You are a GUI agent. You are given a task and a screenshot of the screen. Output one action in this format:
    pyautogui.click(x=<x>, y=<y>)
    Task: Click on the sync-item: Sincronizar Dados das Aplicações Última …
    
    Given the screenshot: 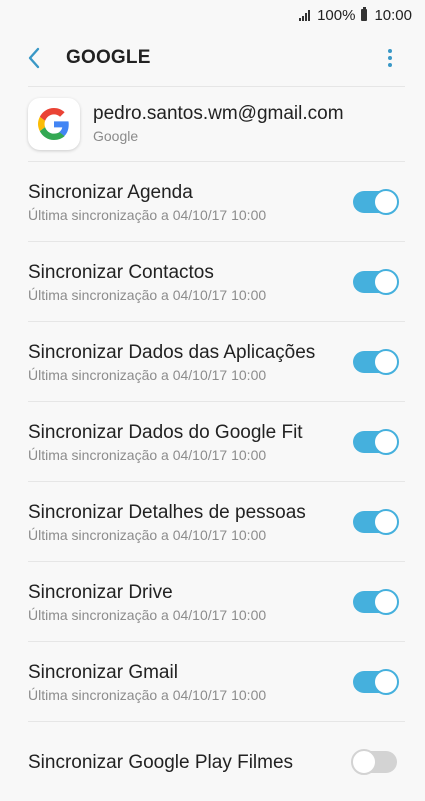 What is the action you would take?
    pyautogui.click(x=216, y=362)
    